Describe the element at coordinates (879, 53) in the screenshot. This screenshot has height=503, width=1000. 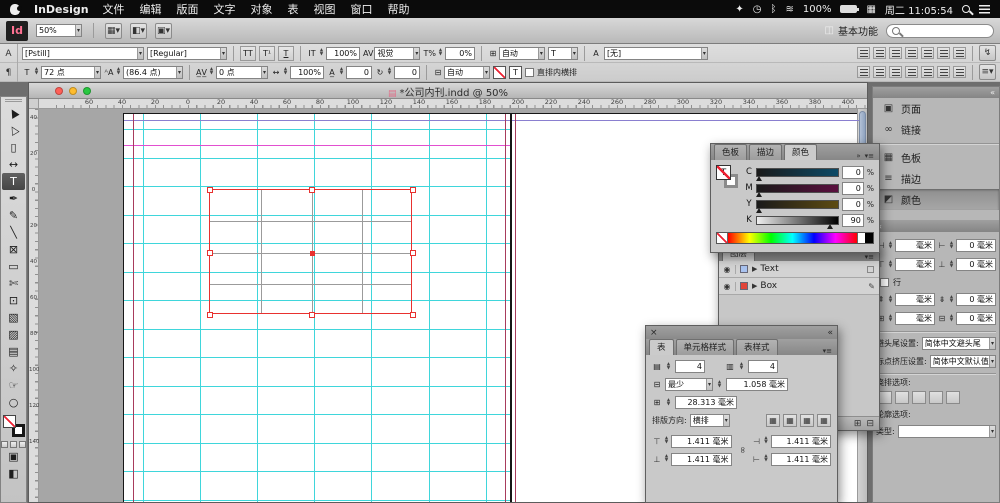
I see `align-center-button` at that location.